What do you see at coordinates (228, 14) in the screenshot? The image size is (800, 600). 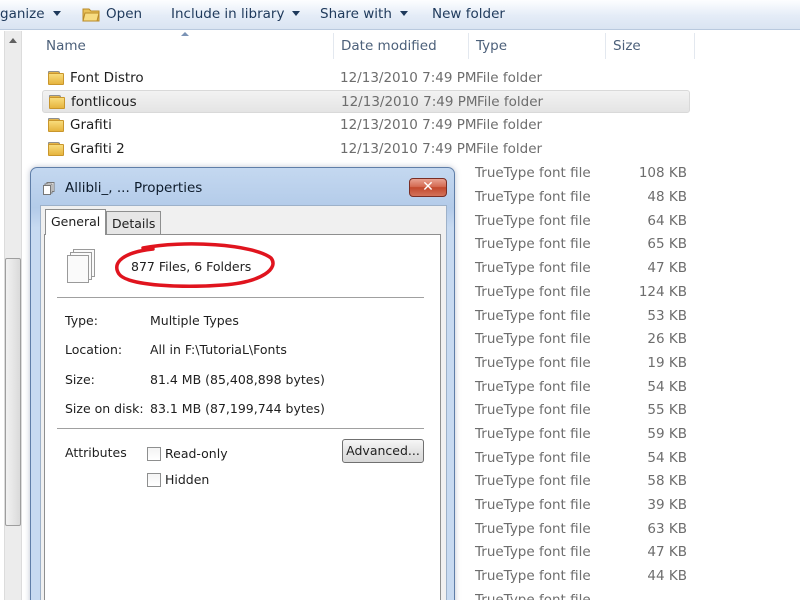 I see `include-label: Include in library` at bounding box center [228, 14].